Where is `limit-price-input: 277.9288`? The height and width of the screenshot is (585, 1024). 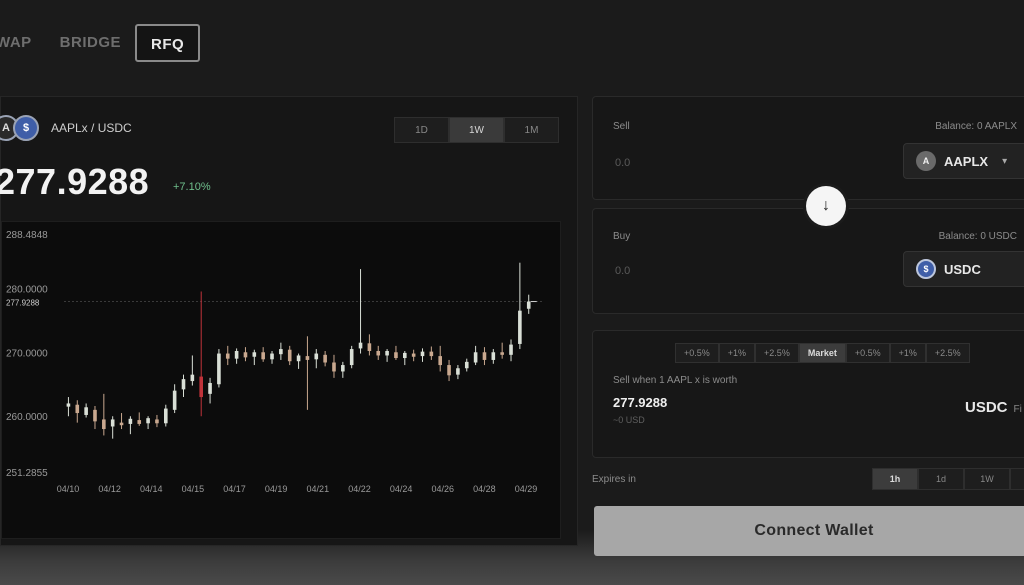 limit-price-input: 277.9288 is located at coordinates (640, 402).